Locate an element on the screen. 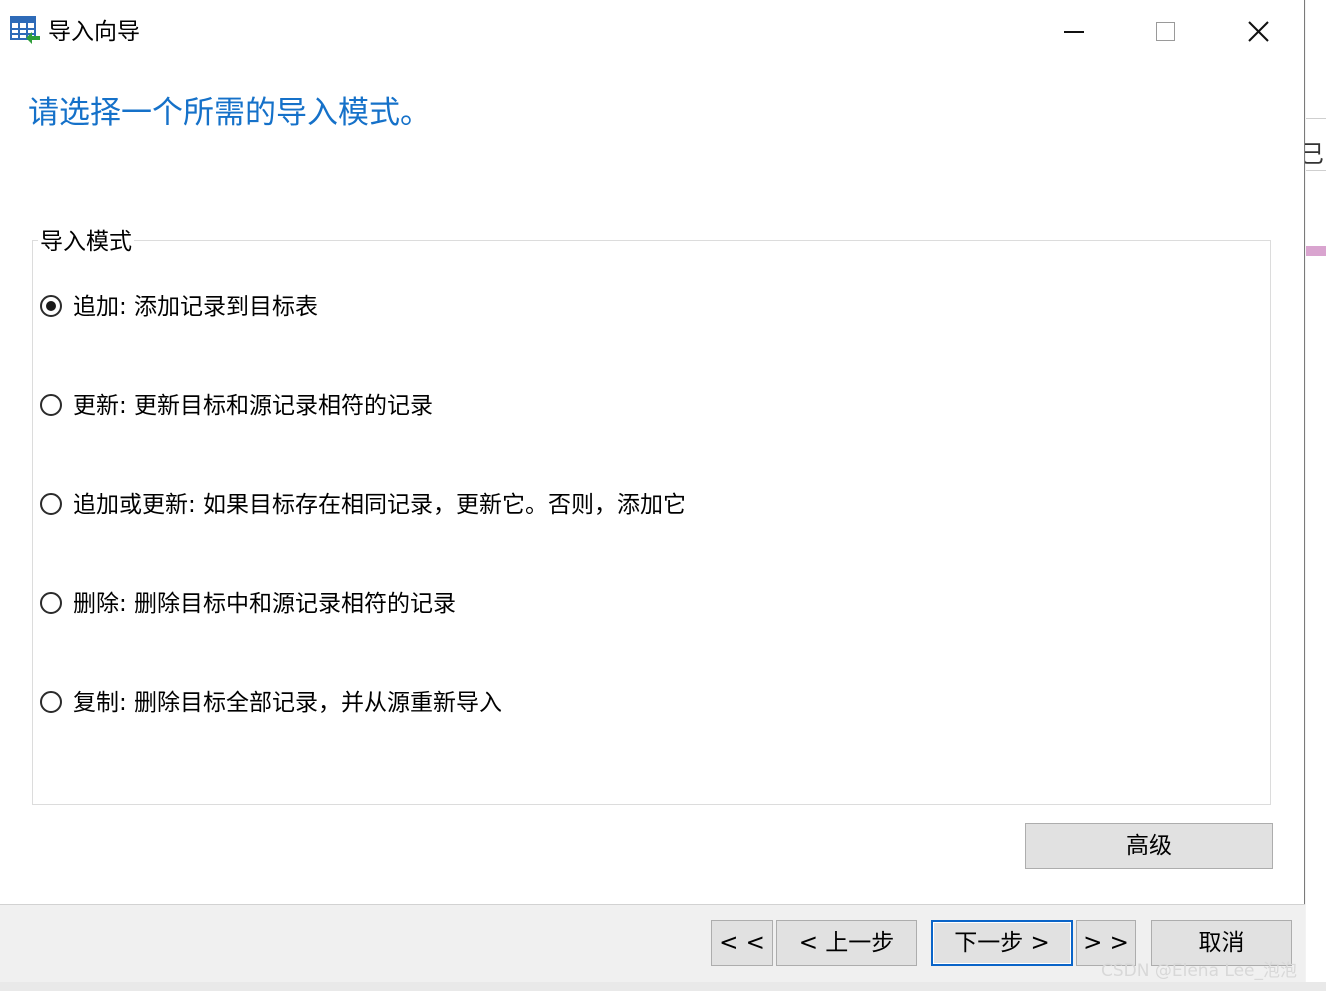 The height and width of the screenshot is (991, 1326). background-strip is located at coordinates (663, 986).